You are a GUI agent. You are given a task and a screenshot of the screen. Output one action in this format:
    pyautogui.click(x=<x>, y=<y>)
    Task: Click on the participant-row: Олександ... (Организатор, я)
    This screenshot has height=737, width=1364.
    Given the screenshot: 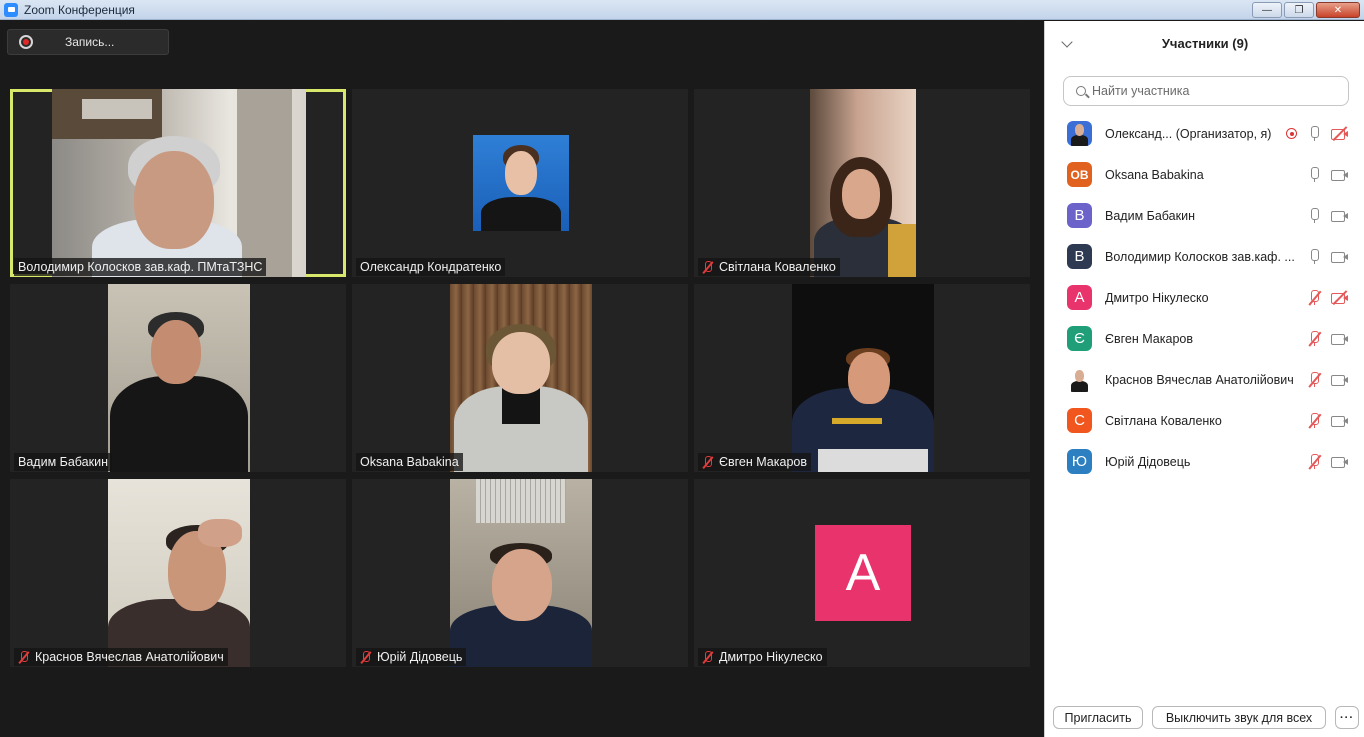 What is the action you would take?
    pyautogui.click(x=1204, y=133)
    